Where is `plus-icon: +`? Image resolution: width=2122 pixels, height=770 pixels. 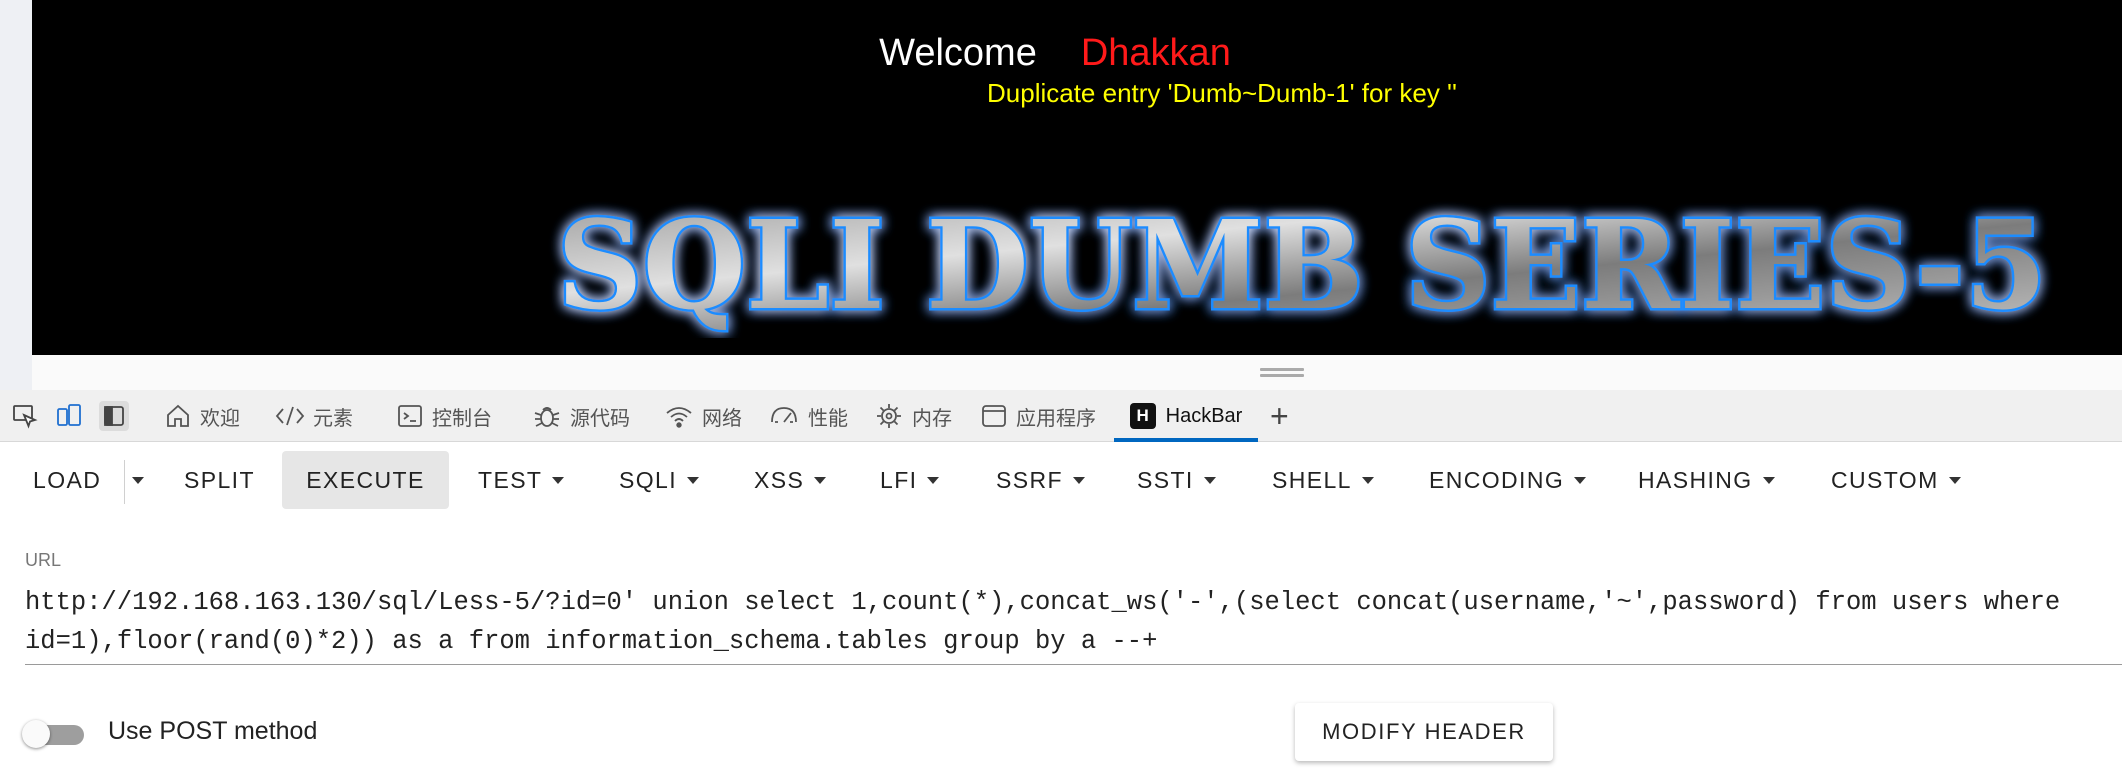 plus-icon: + is located at coordinates (1279, 415).